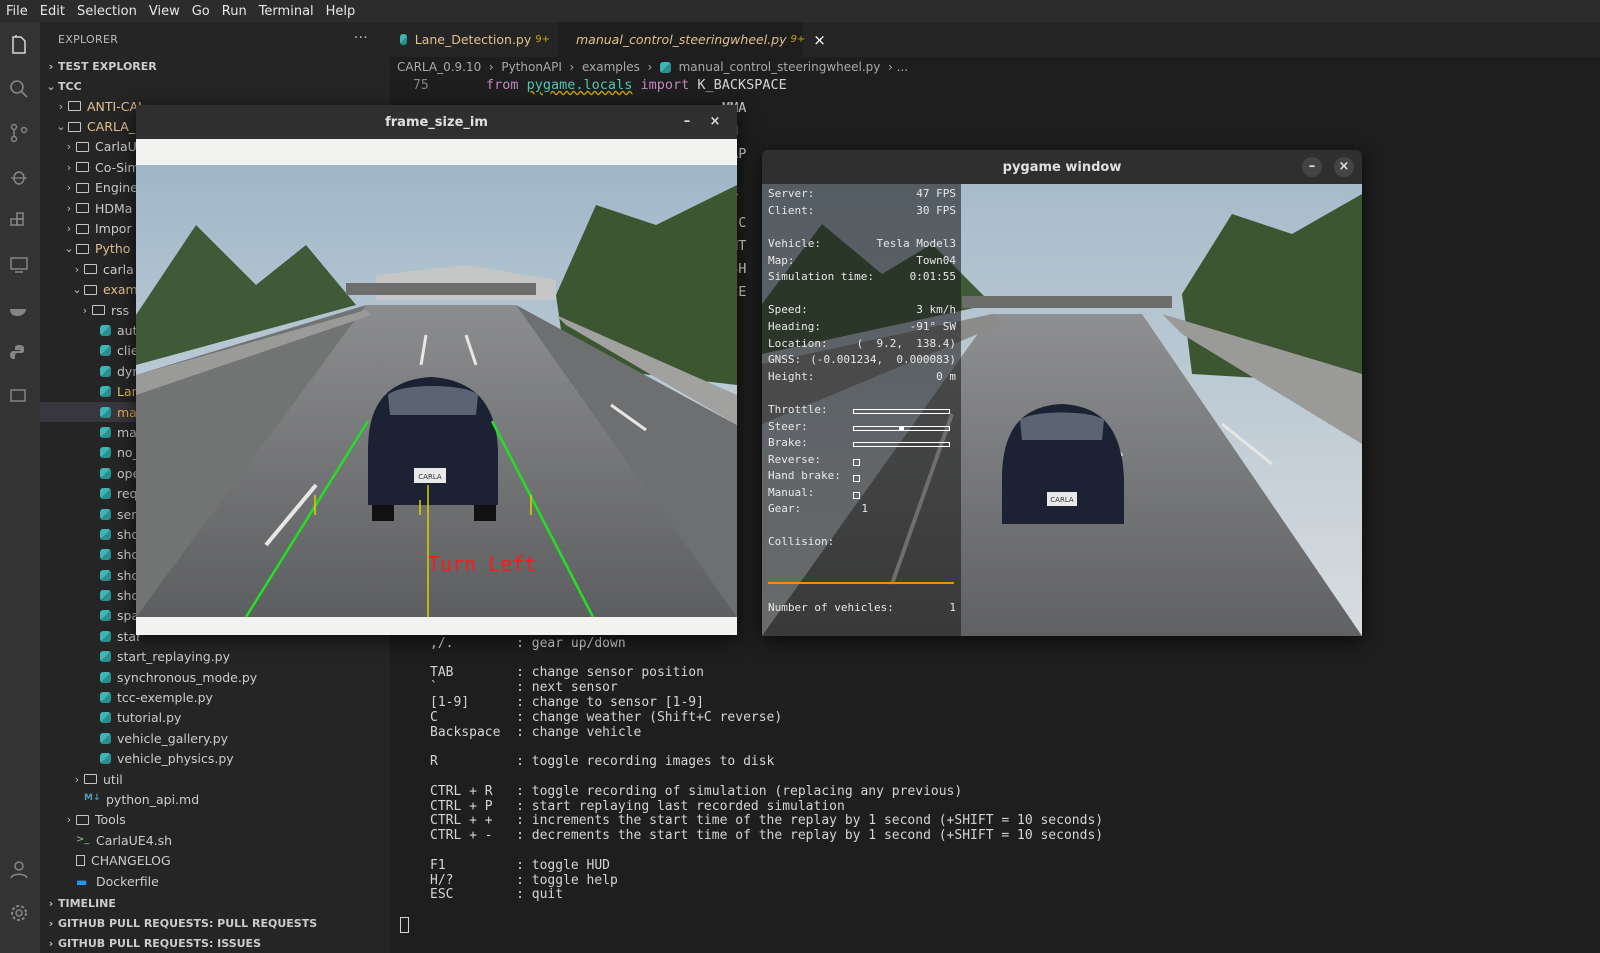 The height and width of the screenshot is (953, 1600). I want to click on hud-client: Client: 30 FPS, so click(862, 212).